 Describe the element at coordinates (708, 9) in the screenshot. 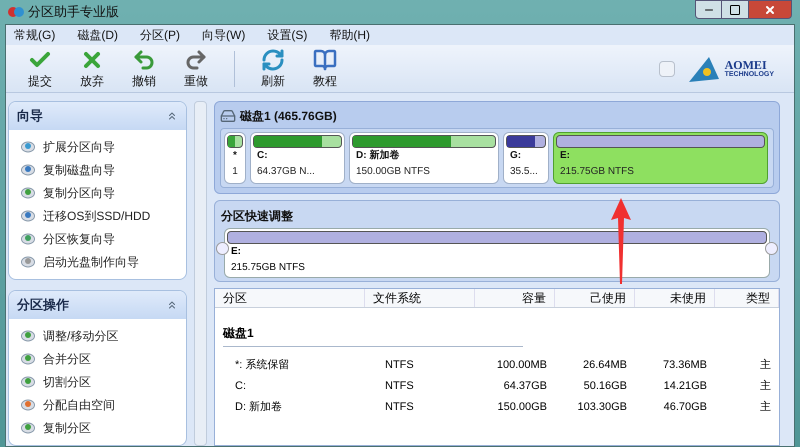

I see `minimize-button` at that location.